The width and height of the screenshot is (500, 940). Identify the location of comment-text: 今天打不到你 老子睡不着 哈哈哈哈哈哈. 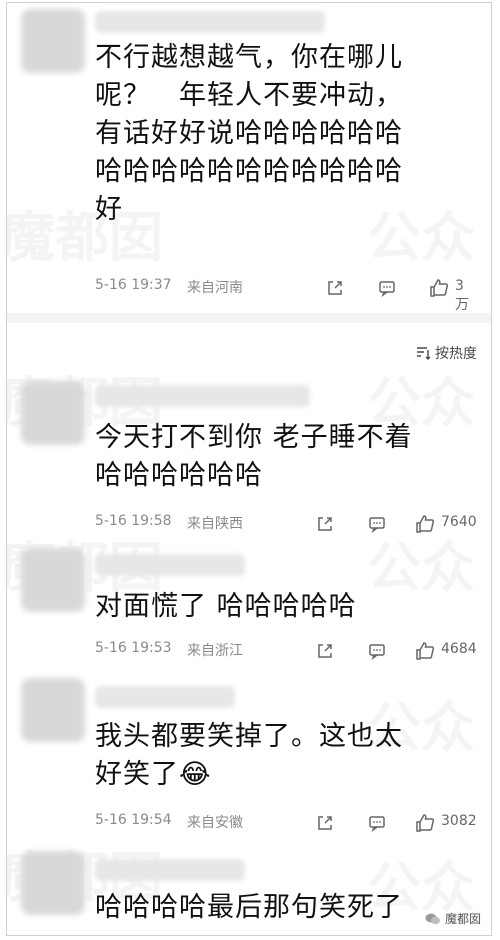
(254, 456).